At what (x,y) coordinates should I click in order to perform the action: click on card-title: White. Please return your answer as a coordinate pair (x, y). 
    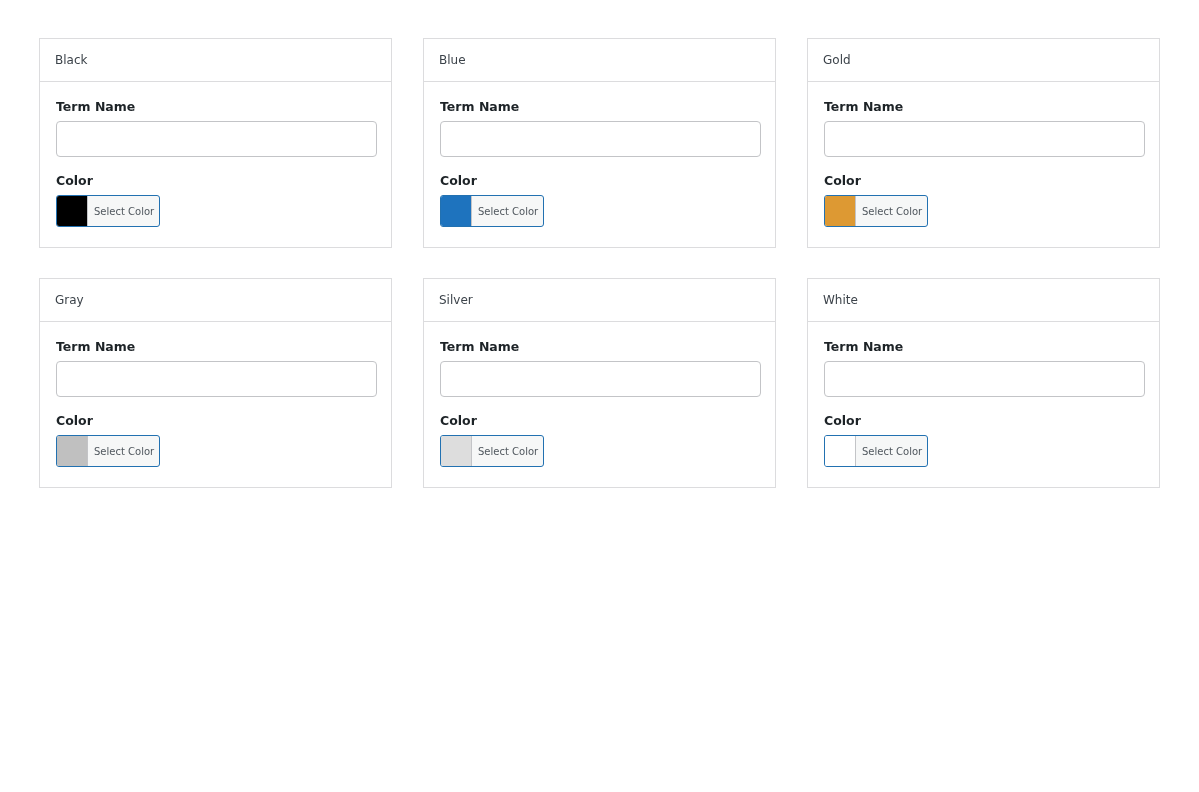
    Looking at the image, I should click on (840, 300).